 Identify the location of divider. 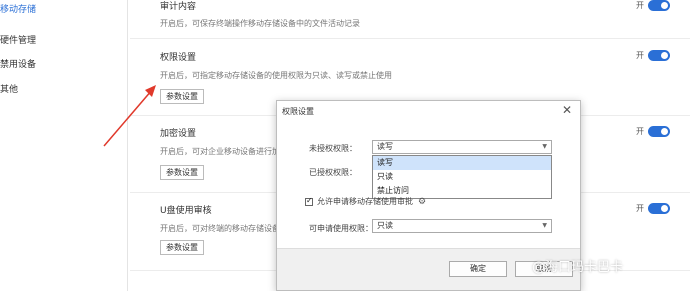
(410, 38).